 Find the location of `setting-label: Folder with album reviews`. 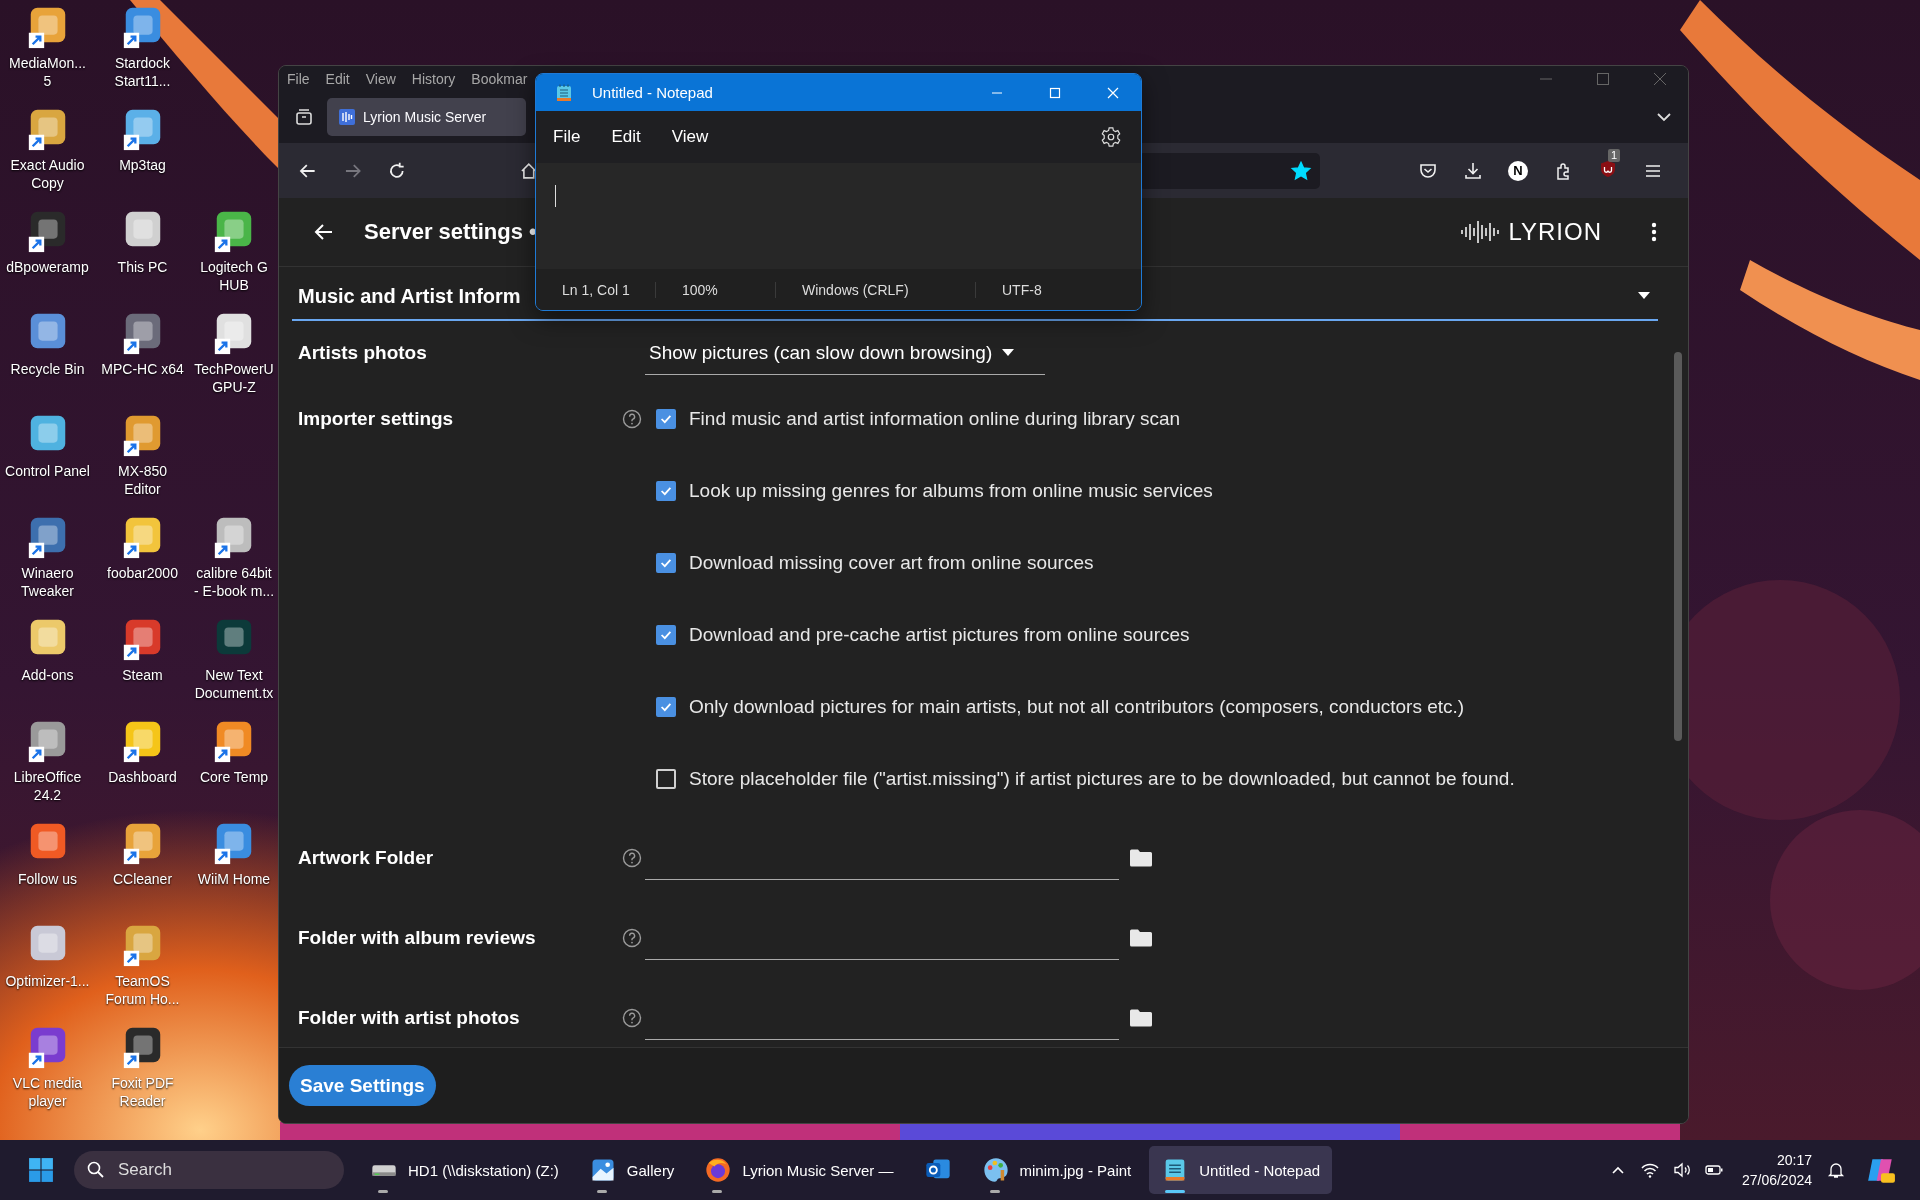

setting-label: Folder with album reviews is located at coordinates (417, 938).